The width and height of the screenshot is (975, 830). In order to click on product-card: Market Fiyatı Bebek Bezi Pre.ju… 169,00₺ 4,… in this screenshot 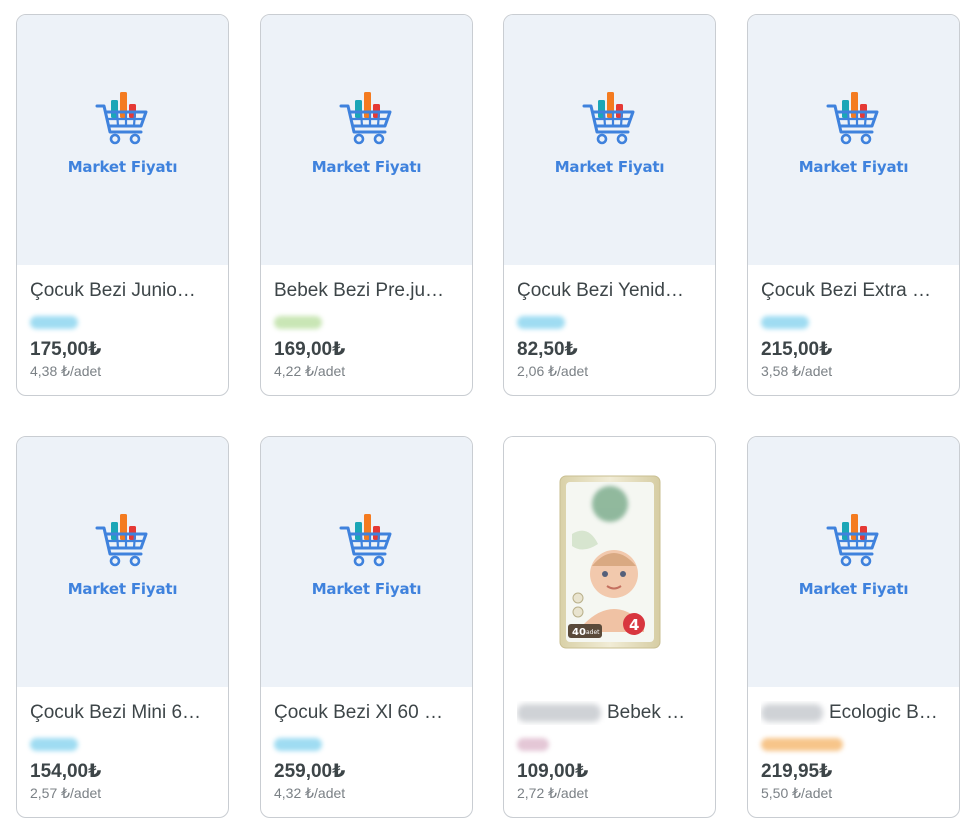, I will do `click(366, 205)`.